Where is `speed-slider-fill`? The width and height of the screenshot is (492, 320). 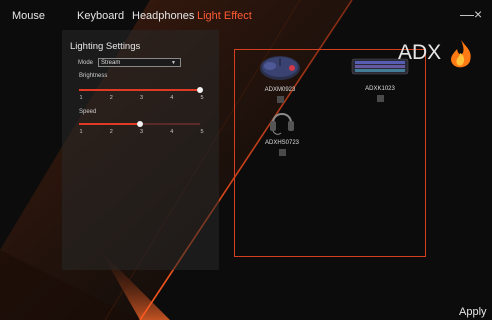 speed-slider-fill is located at coordinates (109, 124).